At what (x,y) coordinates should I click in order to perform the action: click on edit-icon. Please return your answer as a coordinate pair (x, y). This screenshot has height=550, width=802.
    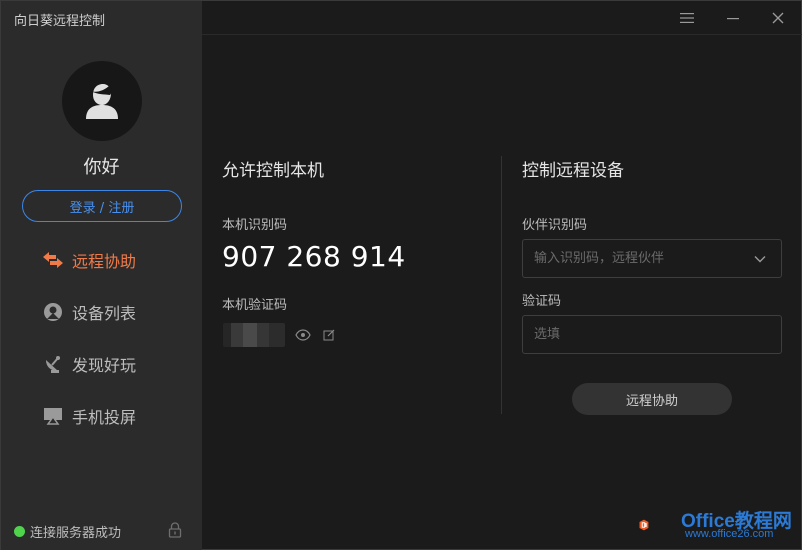
    Looking at the image, I should click on (329, 335).